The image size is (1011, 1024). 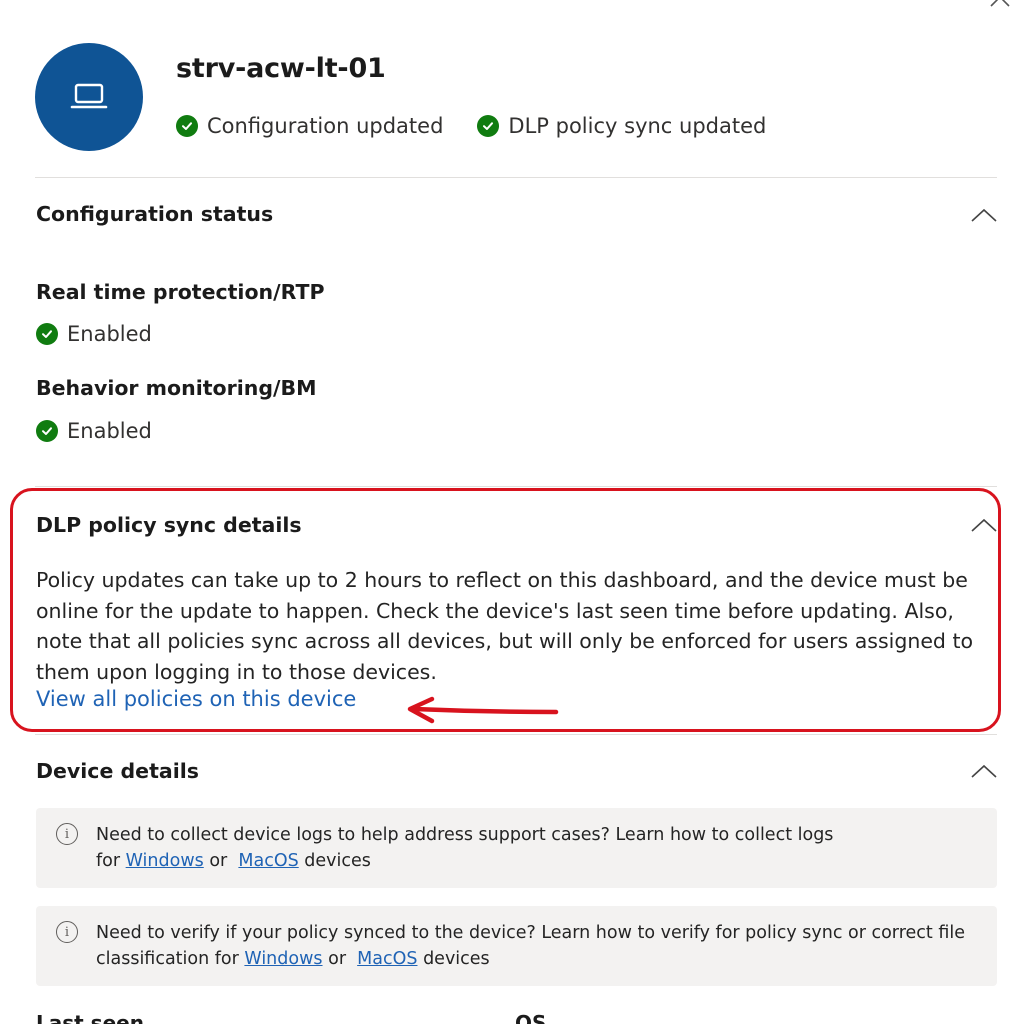 I want to click on configuration-status-title: Configuration status, so click(x=155, y=214).